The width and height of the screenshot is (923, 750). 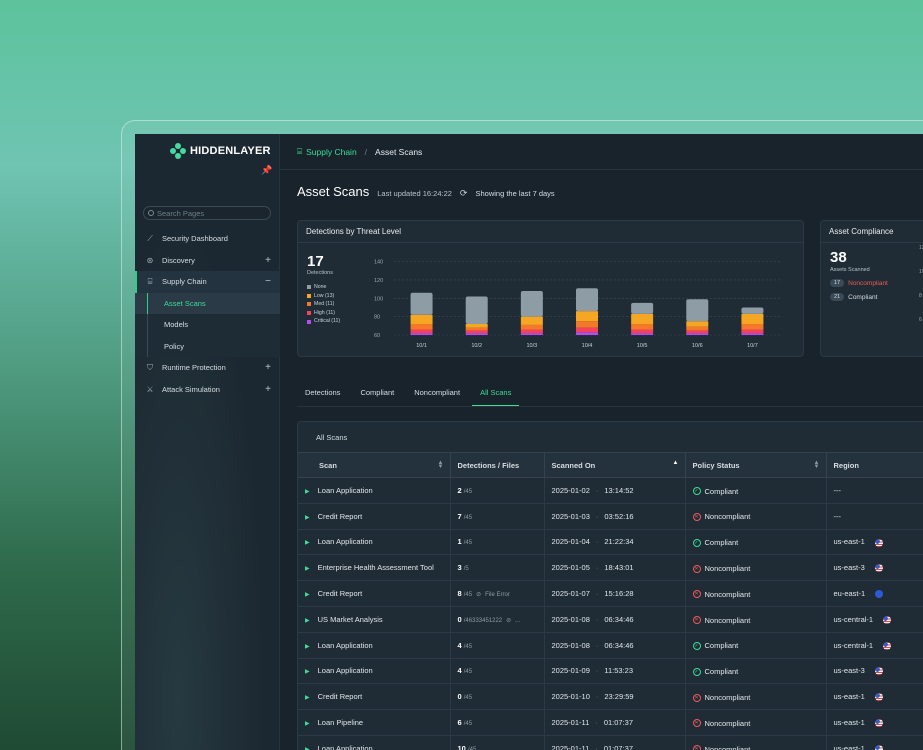 What do you see at coordinates (178, 151) in the screenshot?
I see `logo-icon` at bounding box center [178, 151].